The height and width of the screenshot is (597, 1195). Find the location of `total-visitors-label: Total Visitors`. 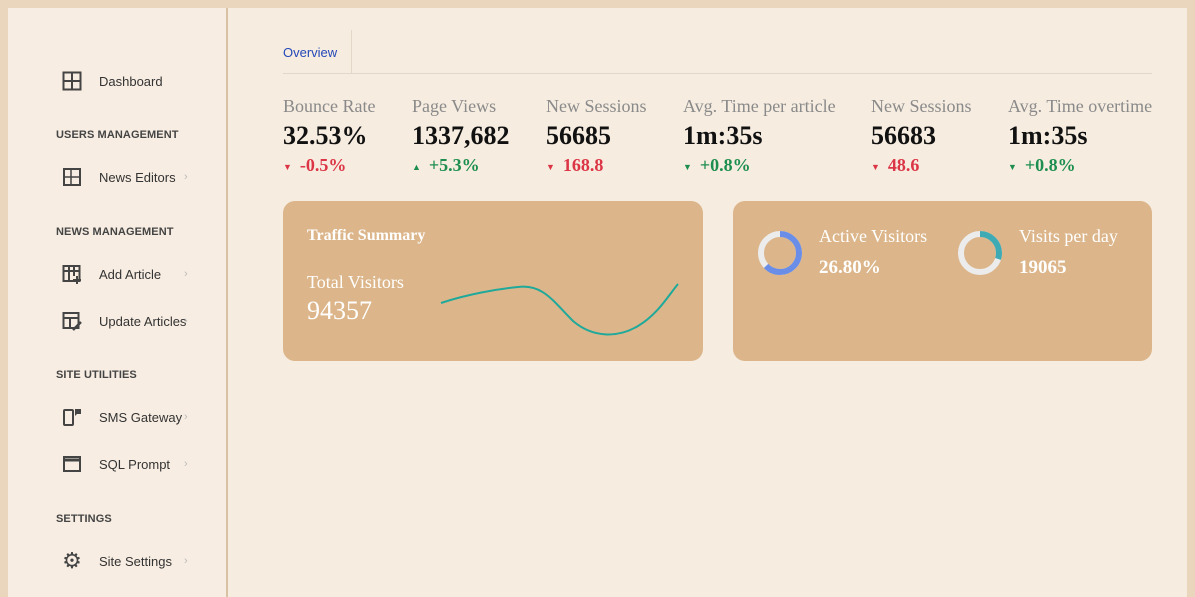

total-visitors-label: Total Visitors is located at coordinates (355, 282).